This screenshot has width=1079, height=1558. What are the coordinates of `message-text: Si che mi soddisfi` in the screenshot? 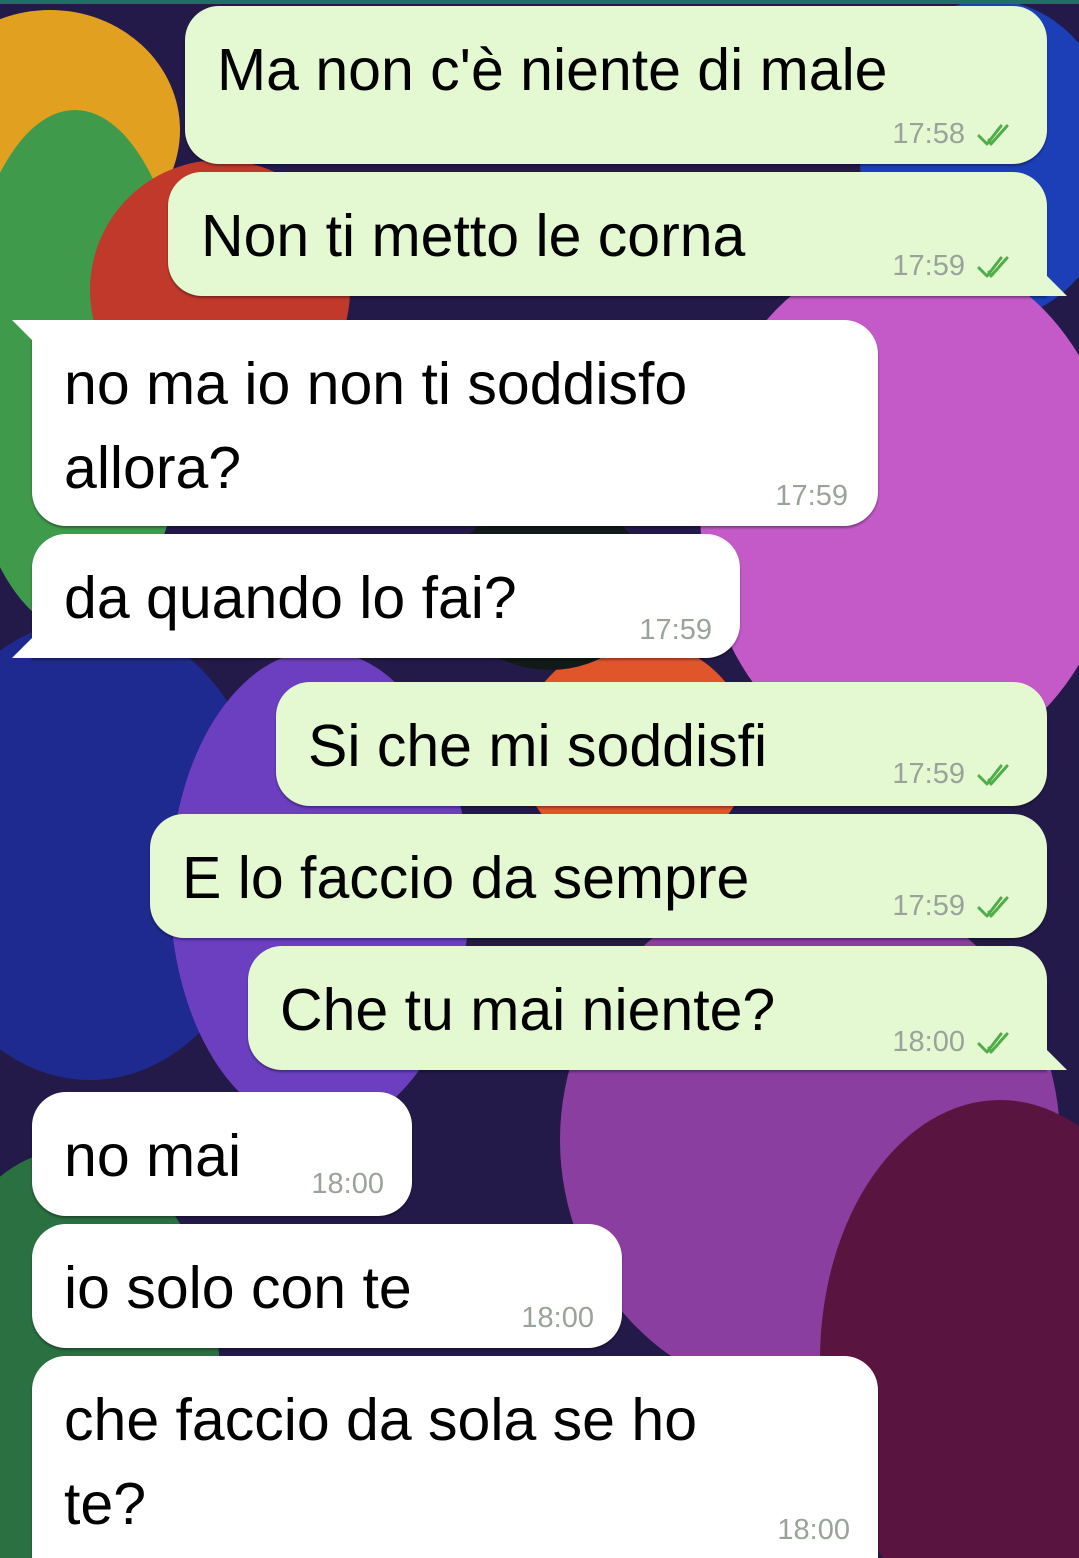 It's located at (538, 746).